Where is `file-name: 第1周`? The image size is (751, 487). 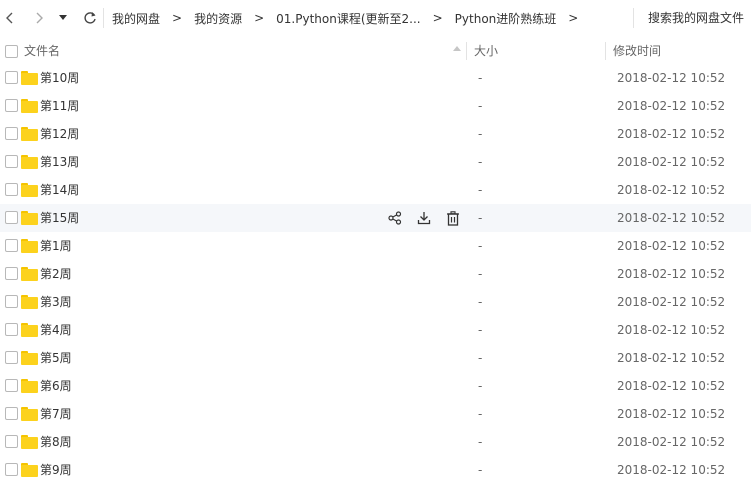 file-name: 第1周 is located at coordinates (56, 246).